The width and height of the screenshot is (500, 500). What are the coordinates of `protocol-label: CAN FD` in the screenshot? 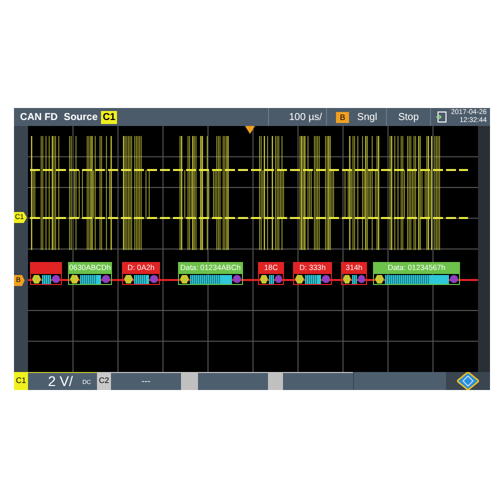 It's located at (39, 117).